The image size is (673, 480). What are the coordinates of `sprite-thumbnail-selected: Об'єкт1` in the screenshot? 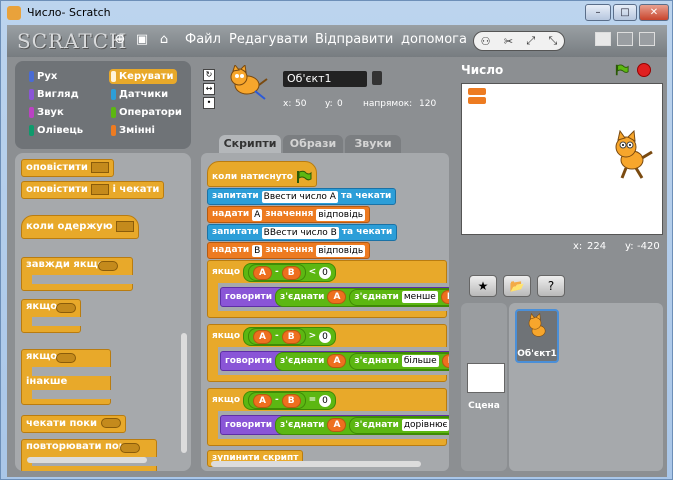 It's located at (537, 336).